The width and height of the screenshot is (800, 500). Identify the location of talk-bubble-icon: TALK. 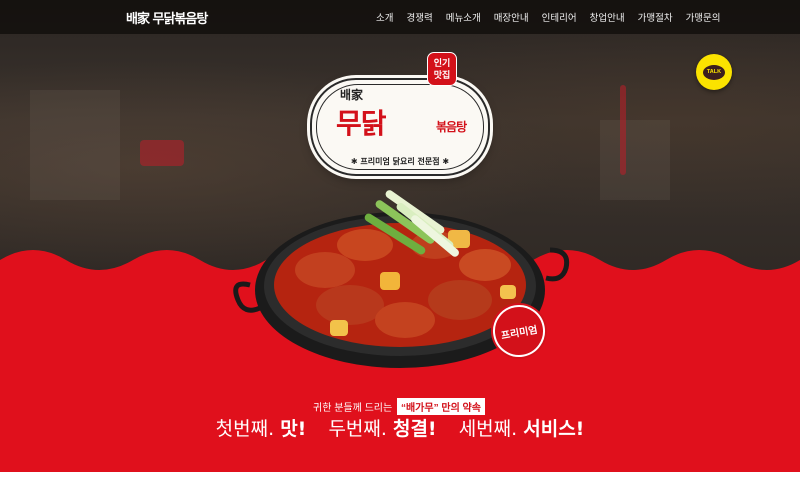
(714, 72).